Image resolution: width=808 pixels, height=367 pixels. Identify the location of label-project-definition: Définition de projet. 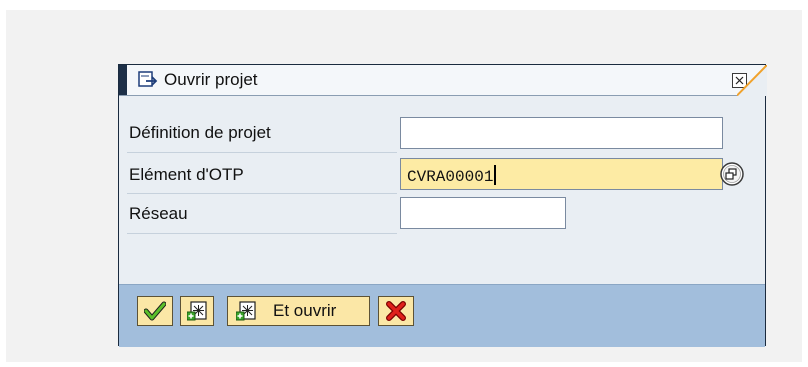
(200, 132).